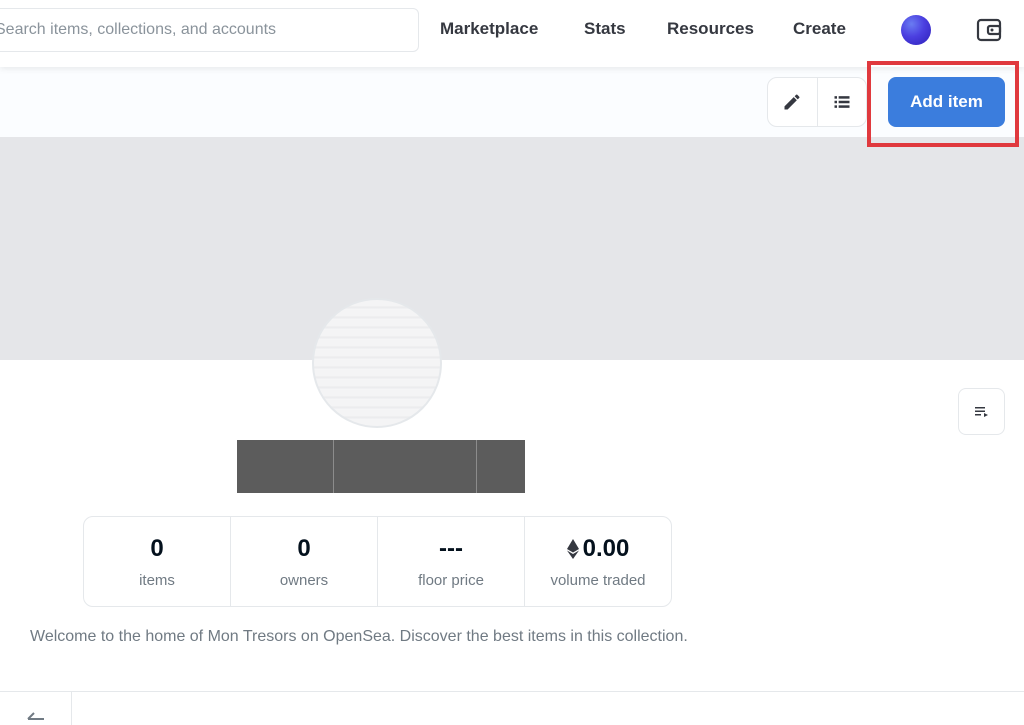  What do you see at coordinates (451, 548) in the screenshot?
I see `stat-floor-price-value: ---` at bounding box center [451, 548].